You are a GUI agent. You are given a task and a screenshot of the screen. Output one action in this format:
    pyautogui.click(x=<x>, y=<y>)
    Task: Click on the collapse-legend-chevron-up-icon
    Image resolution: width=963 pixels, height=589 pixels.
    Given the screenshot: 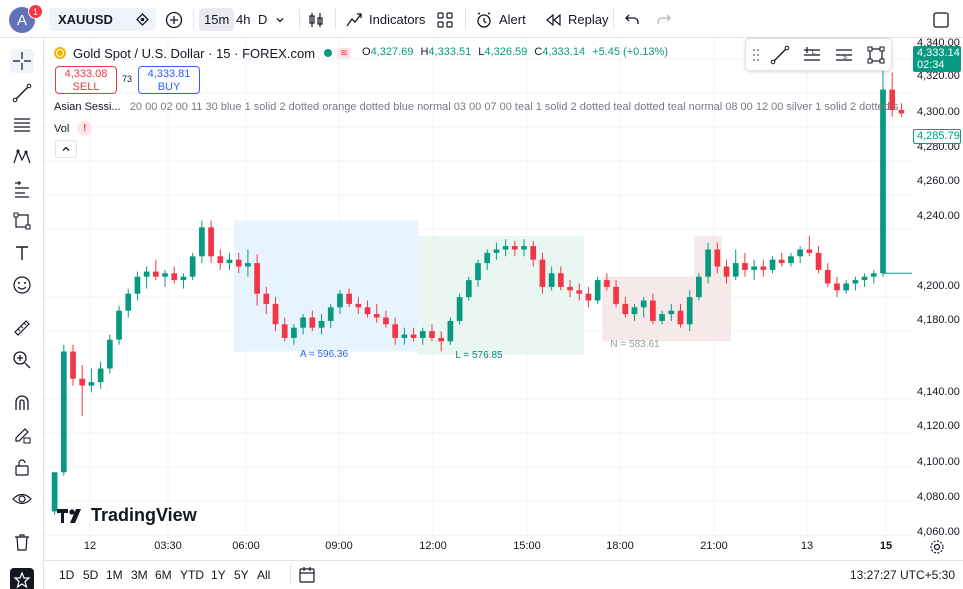 What is the action you would take?
    pyautogui.click(x=66, y=149)
    